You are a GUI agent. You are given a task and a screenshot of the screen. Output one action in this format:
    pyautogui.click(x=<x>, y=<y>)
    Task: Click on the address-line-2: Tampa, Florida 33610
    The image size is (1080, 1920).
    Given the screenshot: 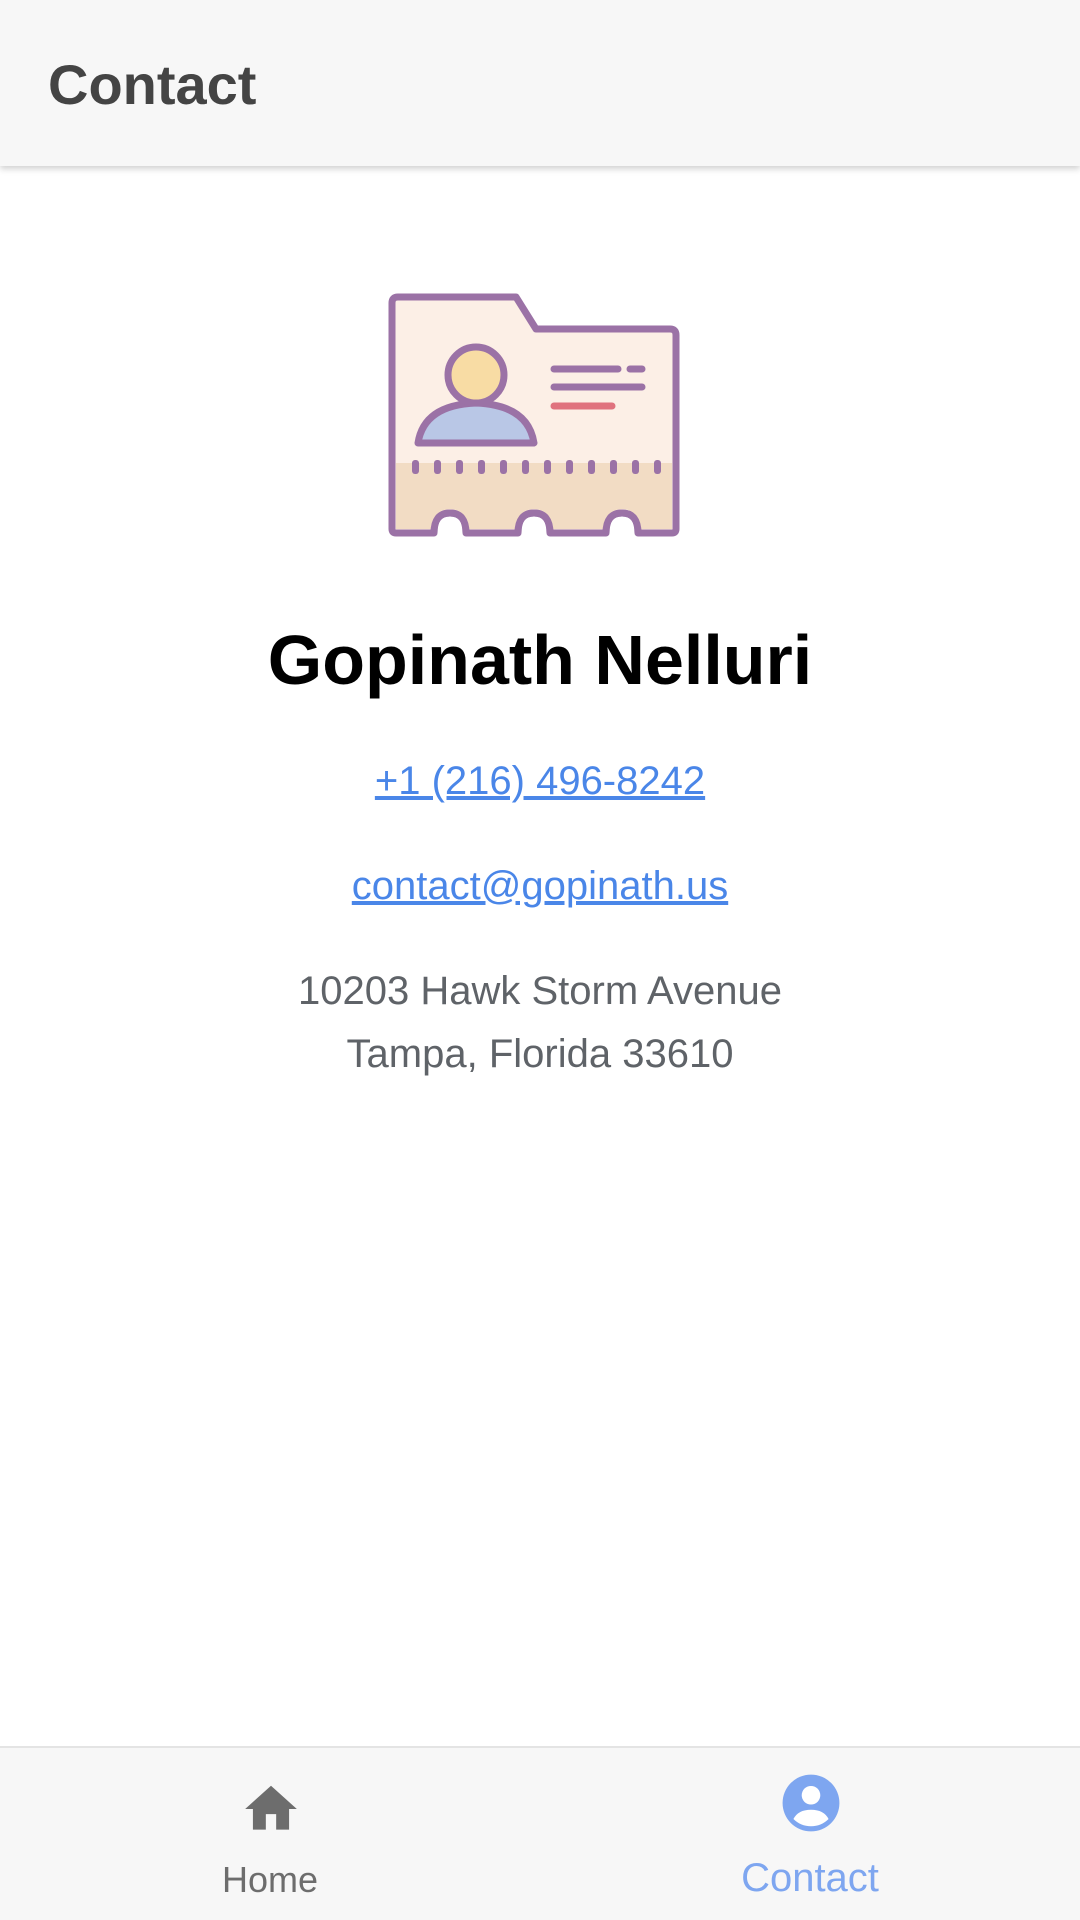 What is the action you would take?
    pyautogui.click(x=540, y=1054)
    